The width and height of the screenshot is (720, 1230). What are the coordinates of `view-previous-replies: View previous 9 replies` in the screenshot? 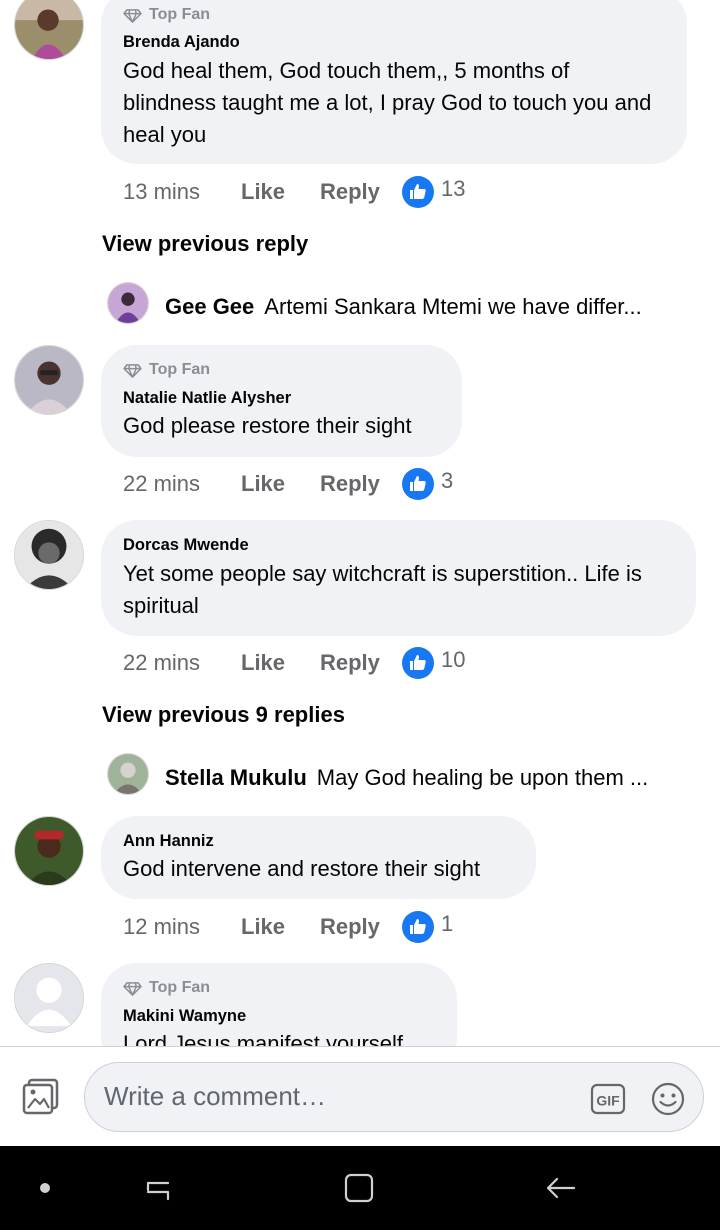 It's located at (223, 715).